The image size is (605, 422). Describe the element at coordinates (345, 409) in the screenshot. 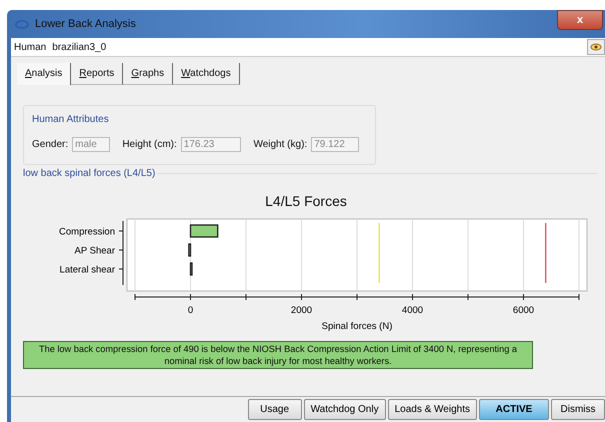

I see `dialog-button: Watchdog Only` at that location.